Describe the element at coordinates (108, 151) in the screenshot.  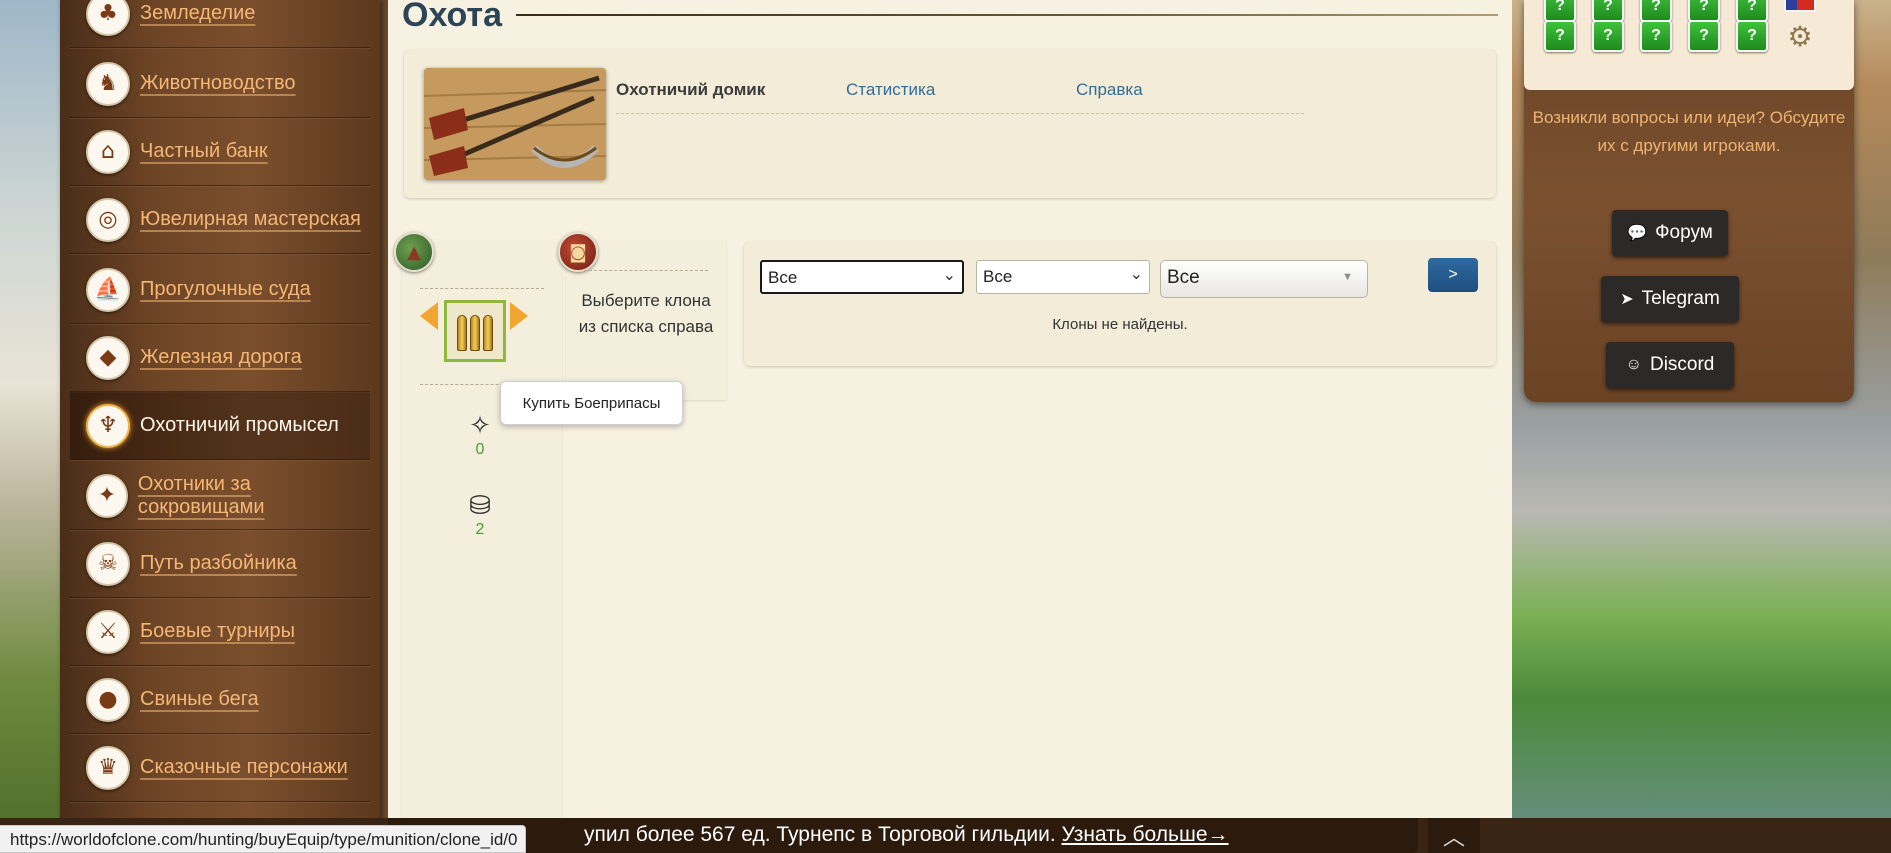
I see `bank-icon: ⌂` at that location.